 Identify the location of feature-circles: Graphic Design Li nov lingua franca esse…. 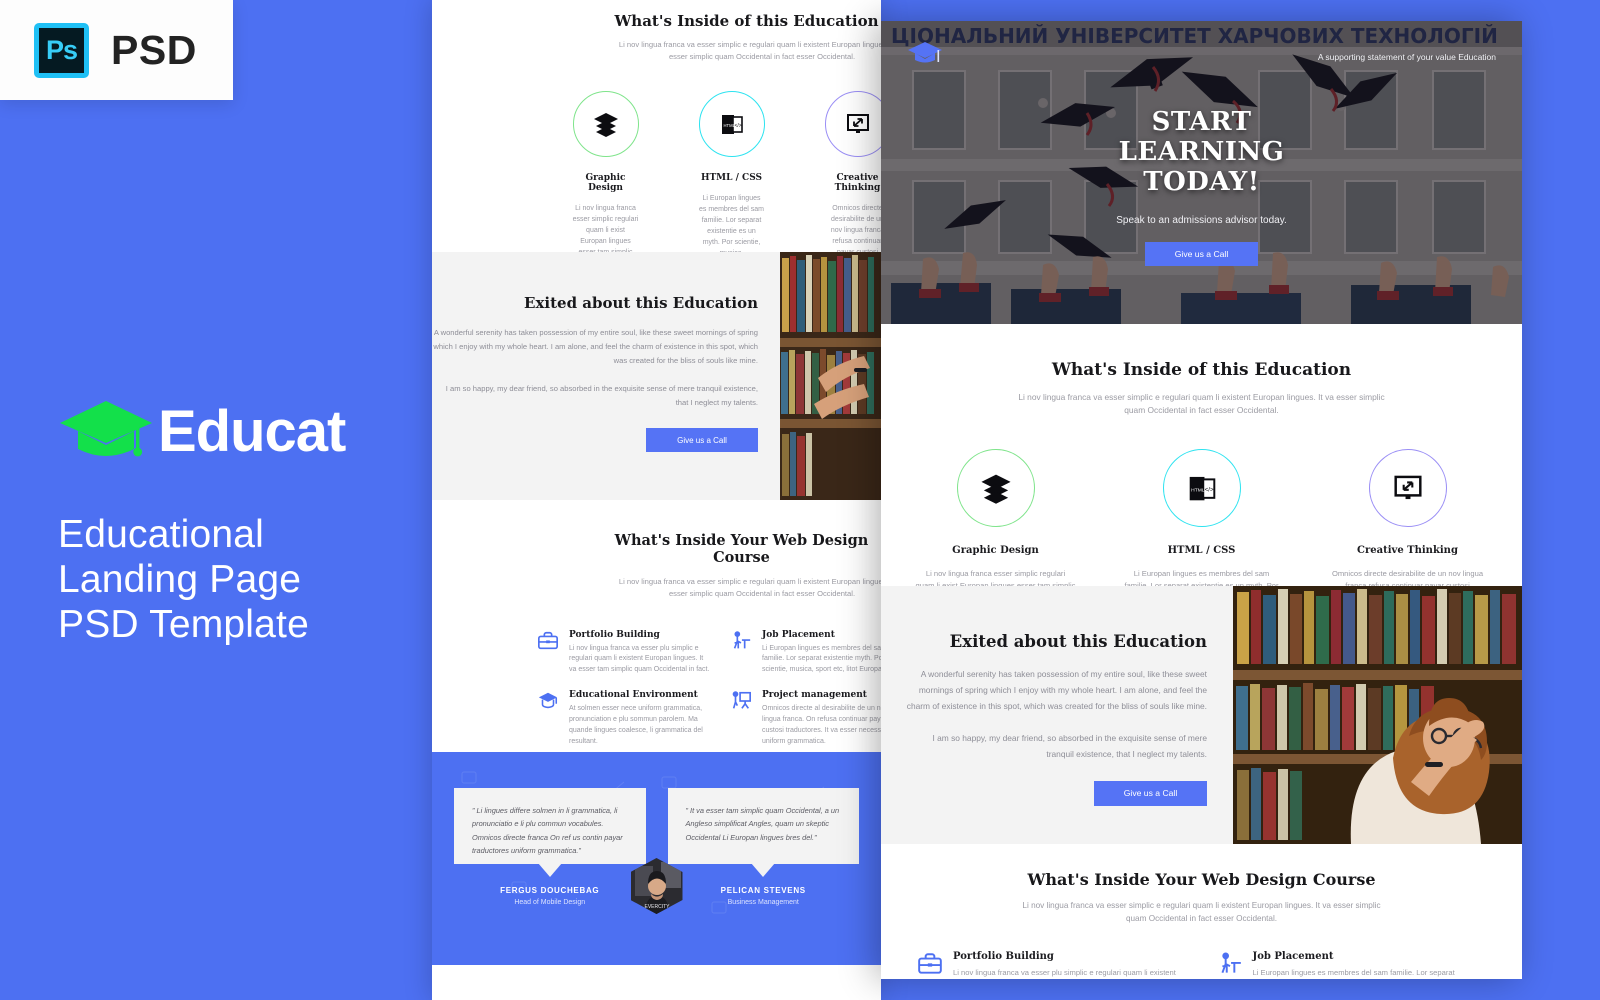
(726, 180).